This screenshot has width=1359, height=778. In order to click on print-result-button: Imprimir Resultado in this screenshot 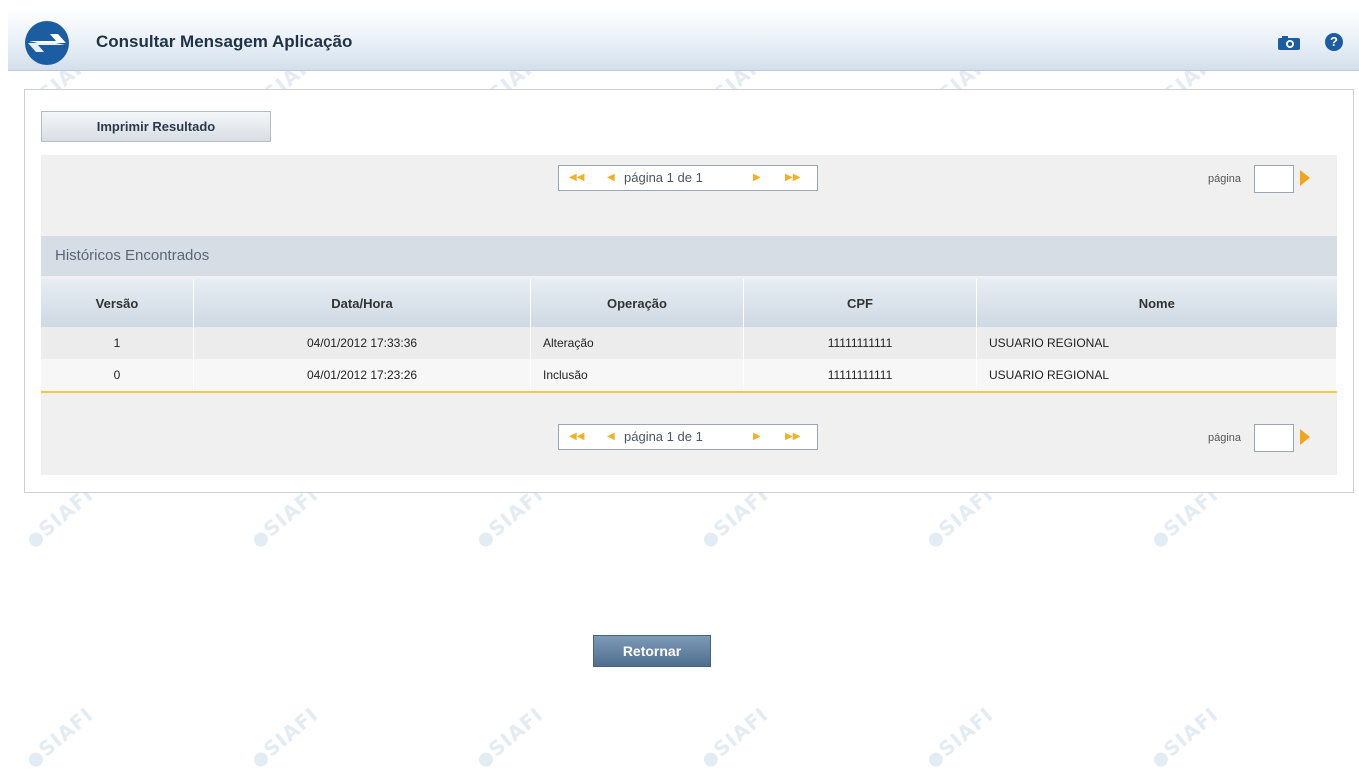, I will do `click(156, 126)`.